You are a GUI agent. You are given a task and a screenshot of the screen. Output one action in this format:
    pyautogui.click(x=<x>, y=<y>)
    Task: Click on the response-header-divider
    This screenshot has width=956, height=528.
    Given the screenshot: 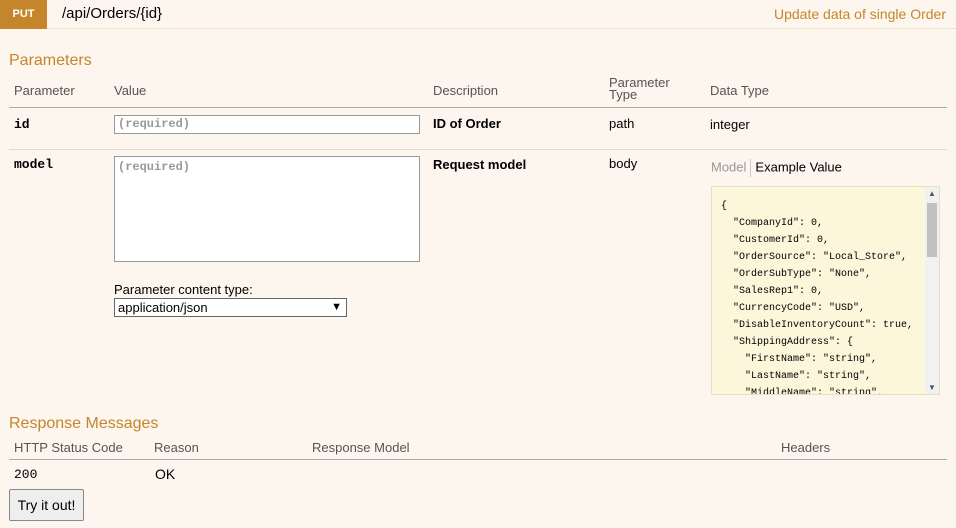 What is the action you would take?
    pyautogui.click(x=478, y=459)
    